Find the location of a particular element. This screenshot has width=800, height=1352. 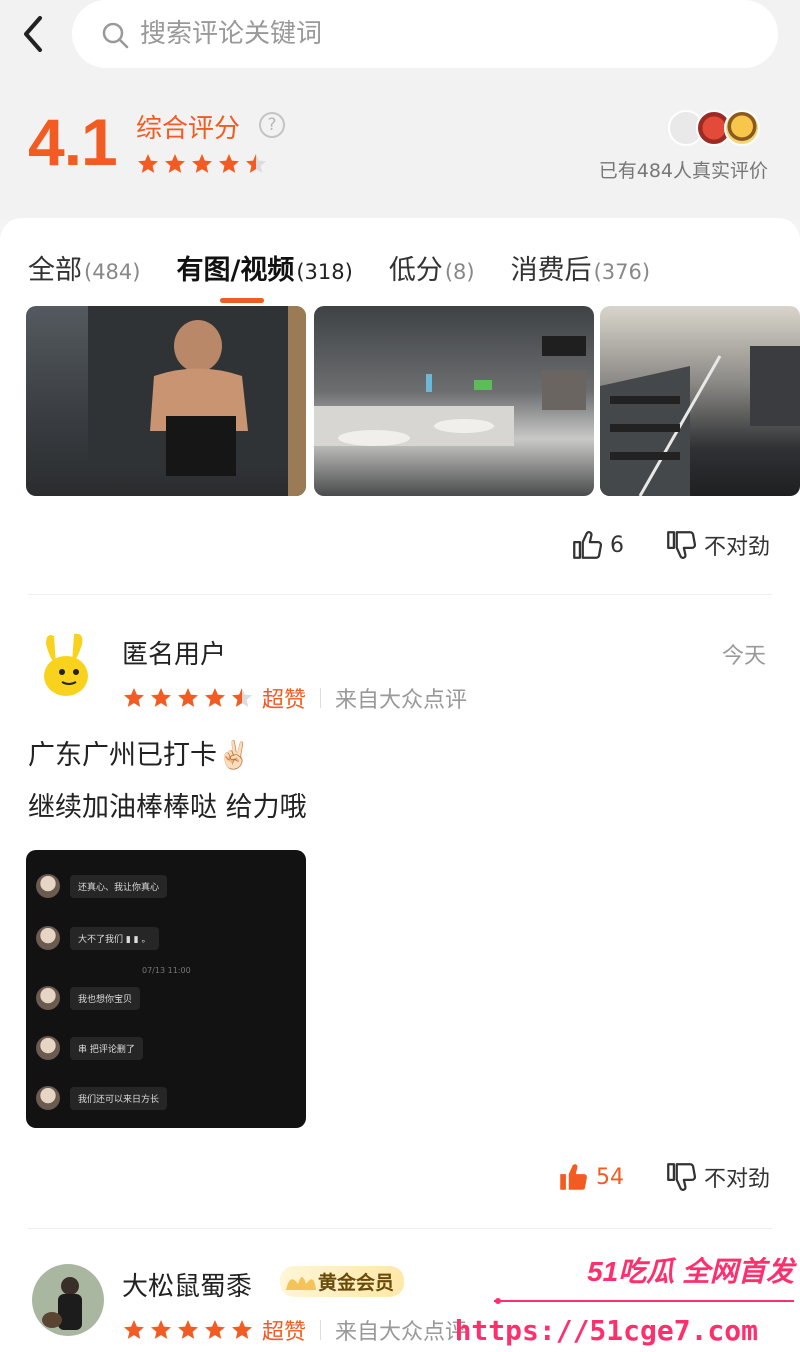

search-box is located at coordinates (425, 34).